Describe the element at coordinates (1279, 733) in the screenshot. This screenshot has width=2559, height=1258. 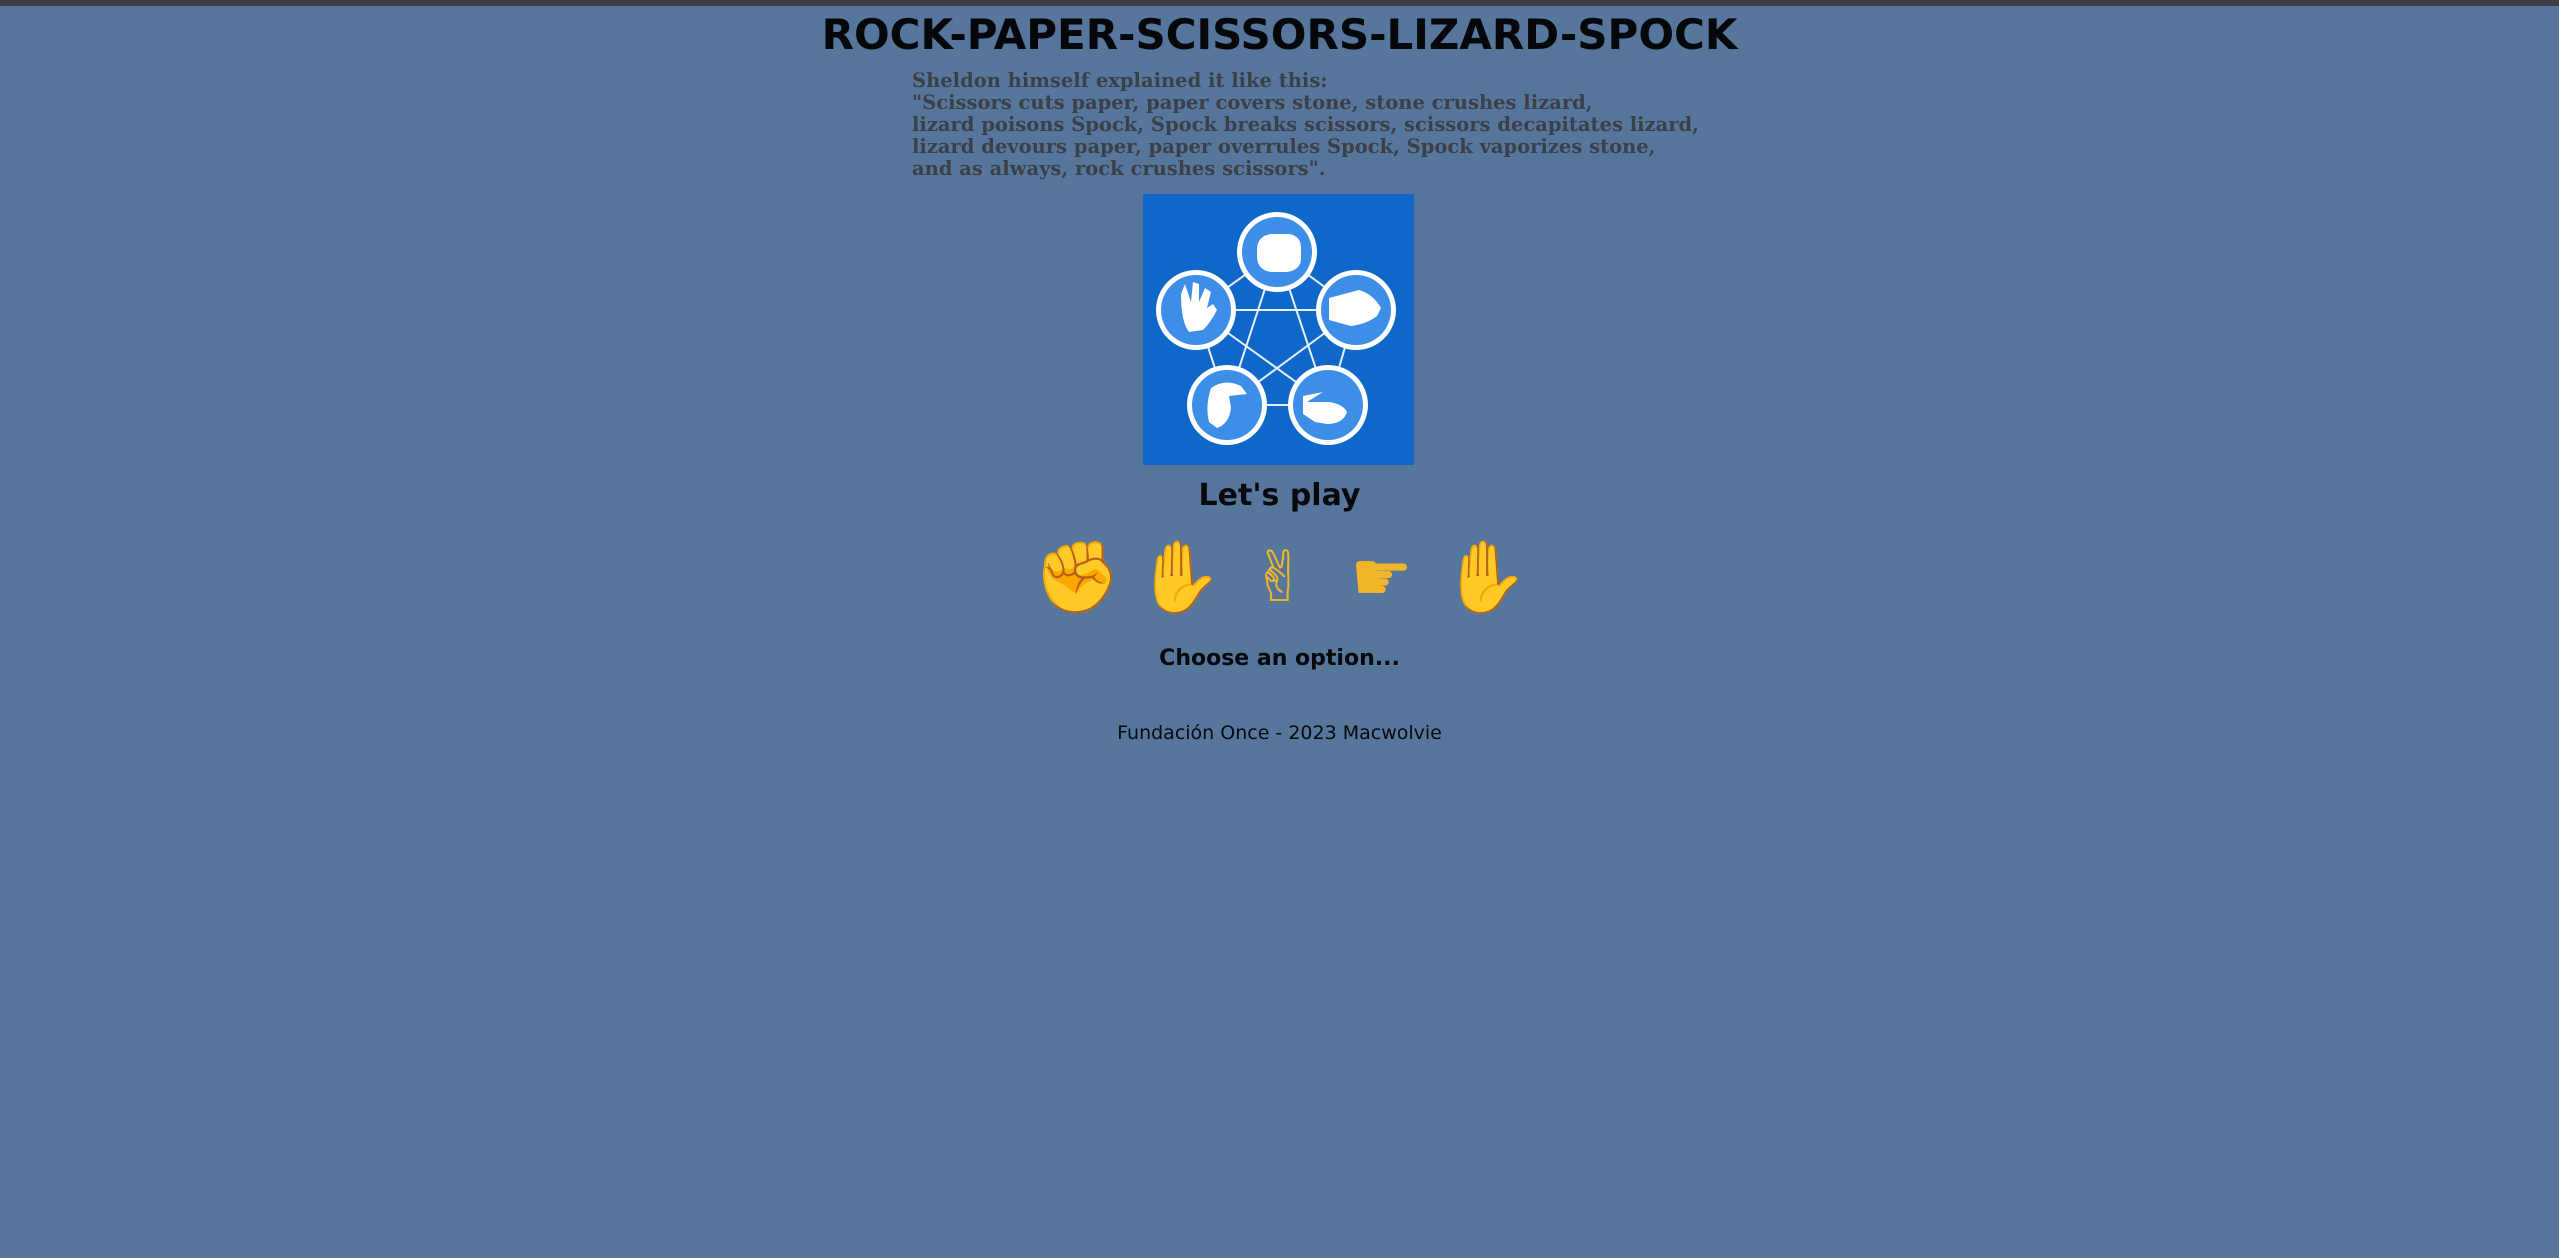
I see `footer-credit: Fundación Once - 2023 Macwolvie` at that location.